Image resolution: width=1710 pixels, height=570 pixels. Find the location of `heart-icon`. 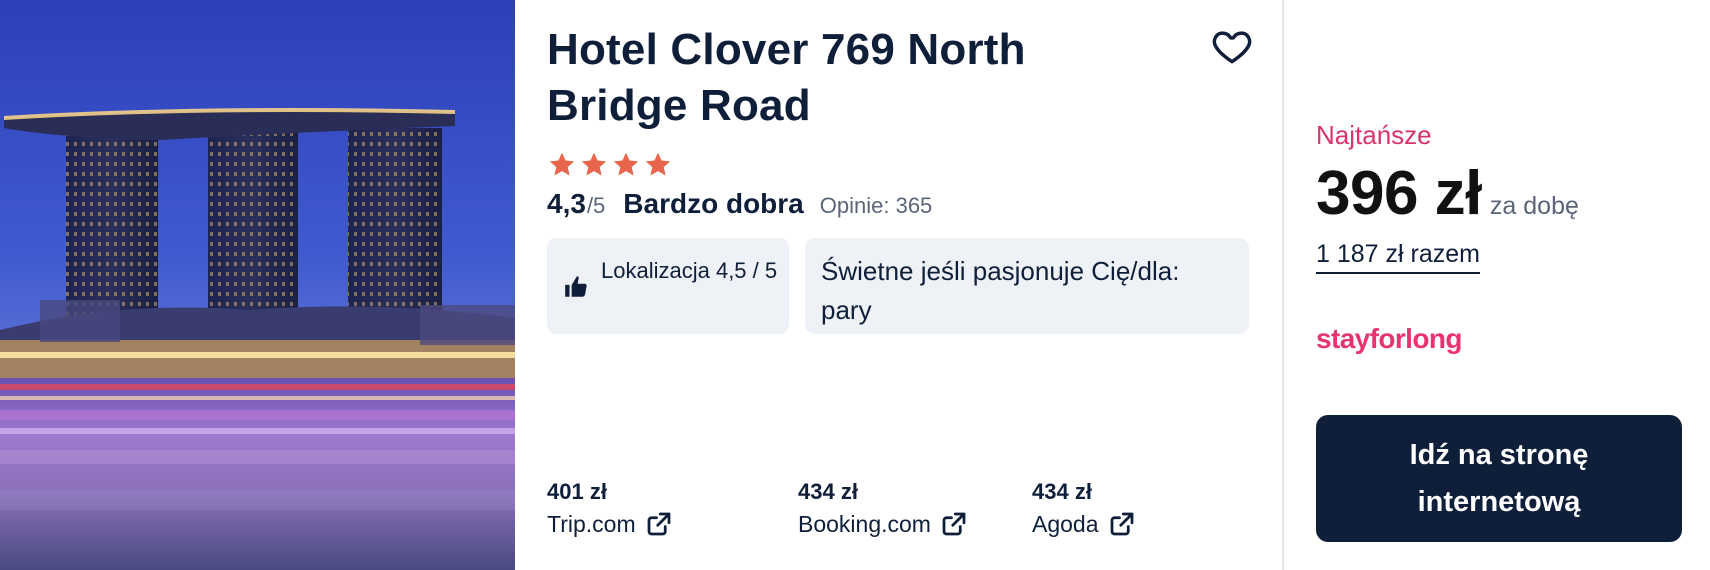

heart-icon is located at coordinates (1232, 46).